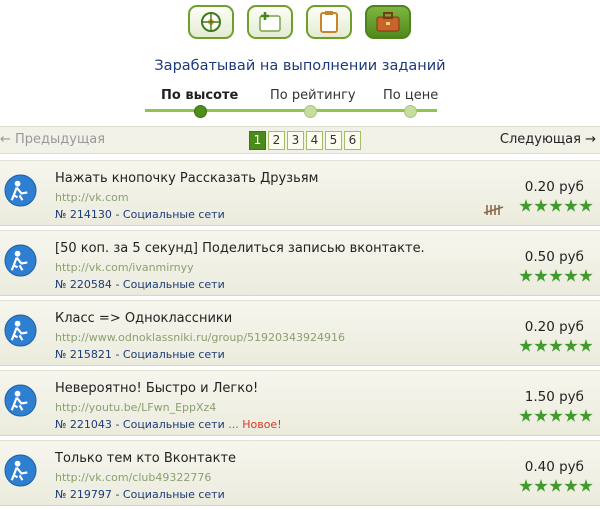 The image size is (600, 510). What do you see at coordinates (300, 66) in the screenshot?
I see `page-heading: Зарабатывай на выполнении заданий` at bounding box center [300, 66].